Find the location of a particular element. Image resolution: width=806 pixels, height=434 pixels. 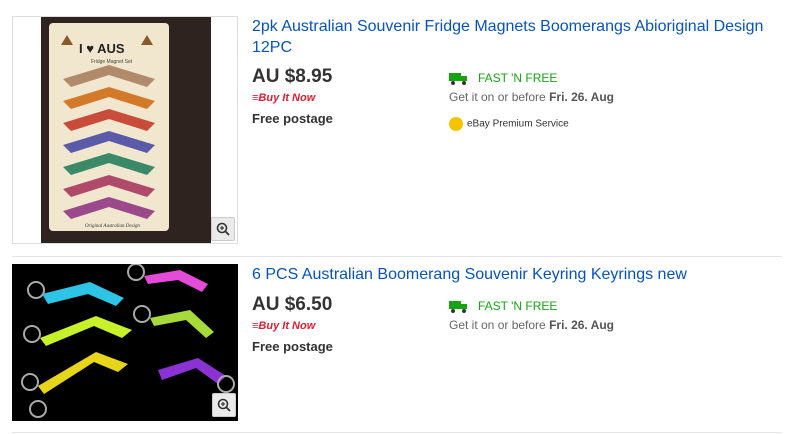

listing-price: AU $6.50 is located at coordinates (292, 304).